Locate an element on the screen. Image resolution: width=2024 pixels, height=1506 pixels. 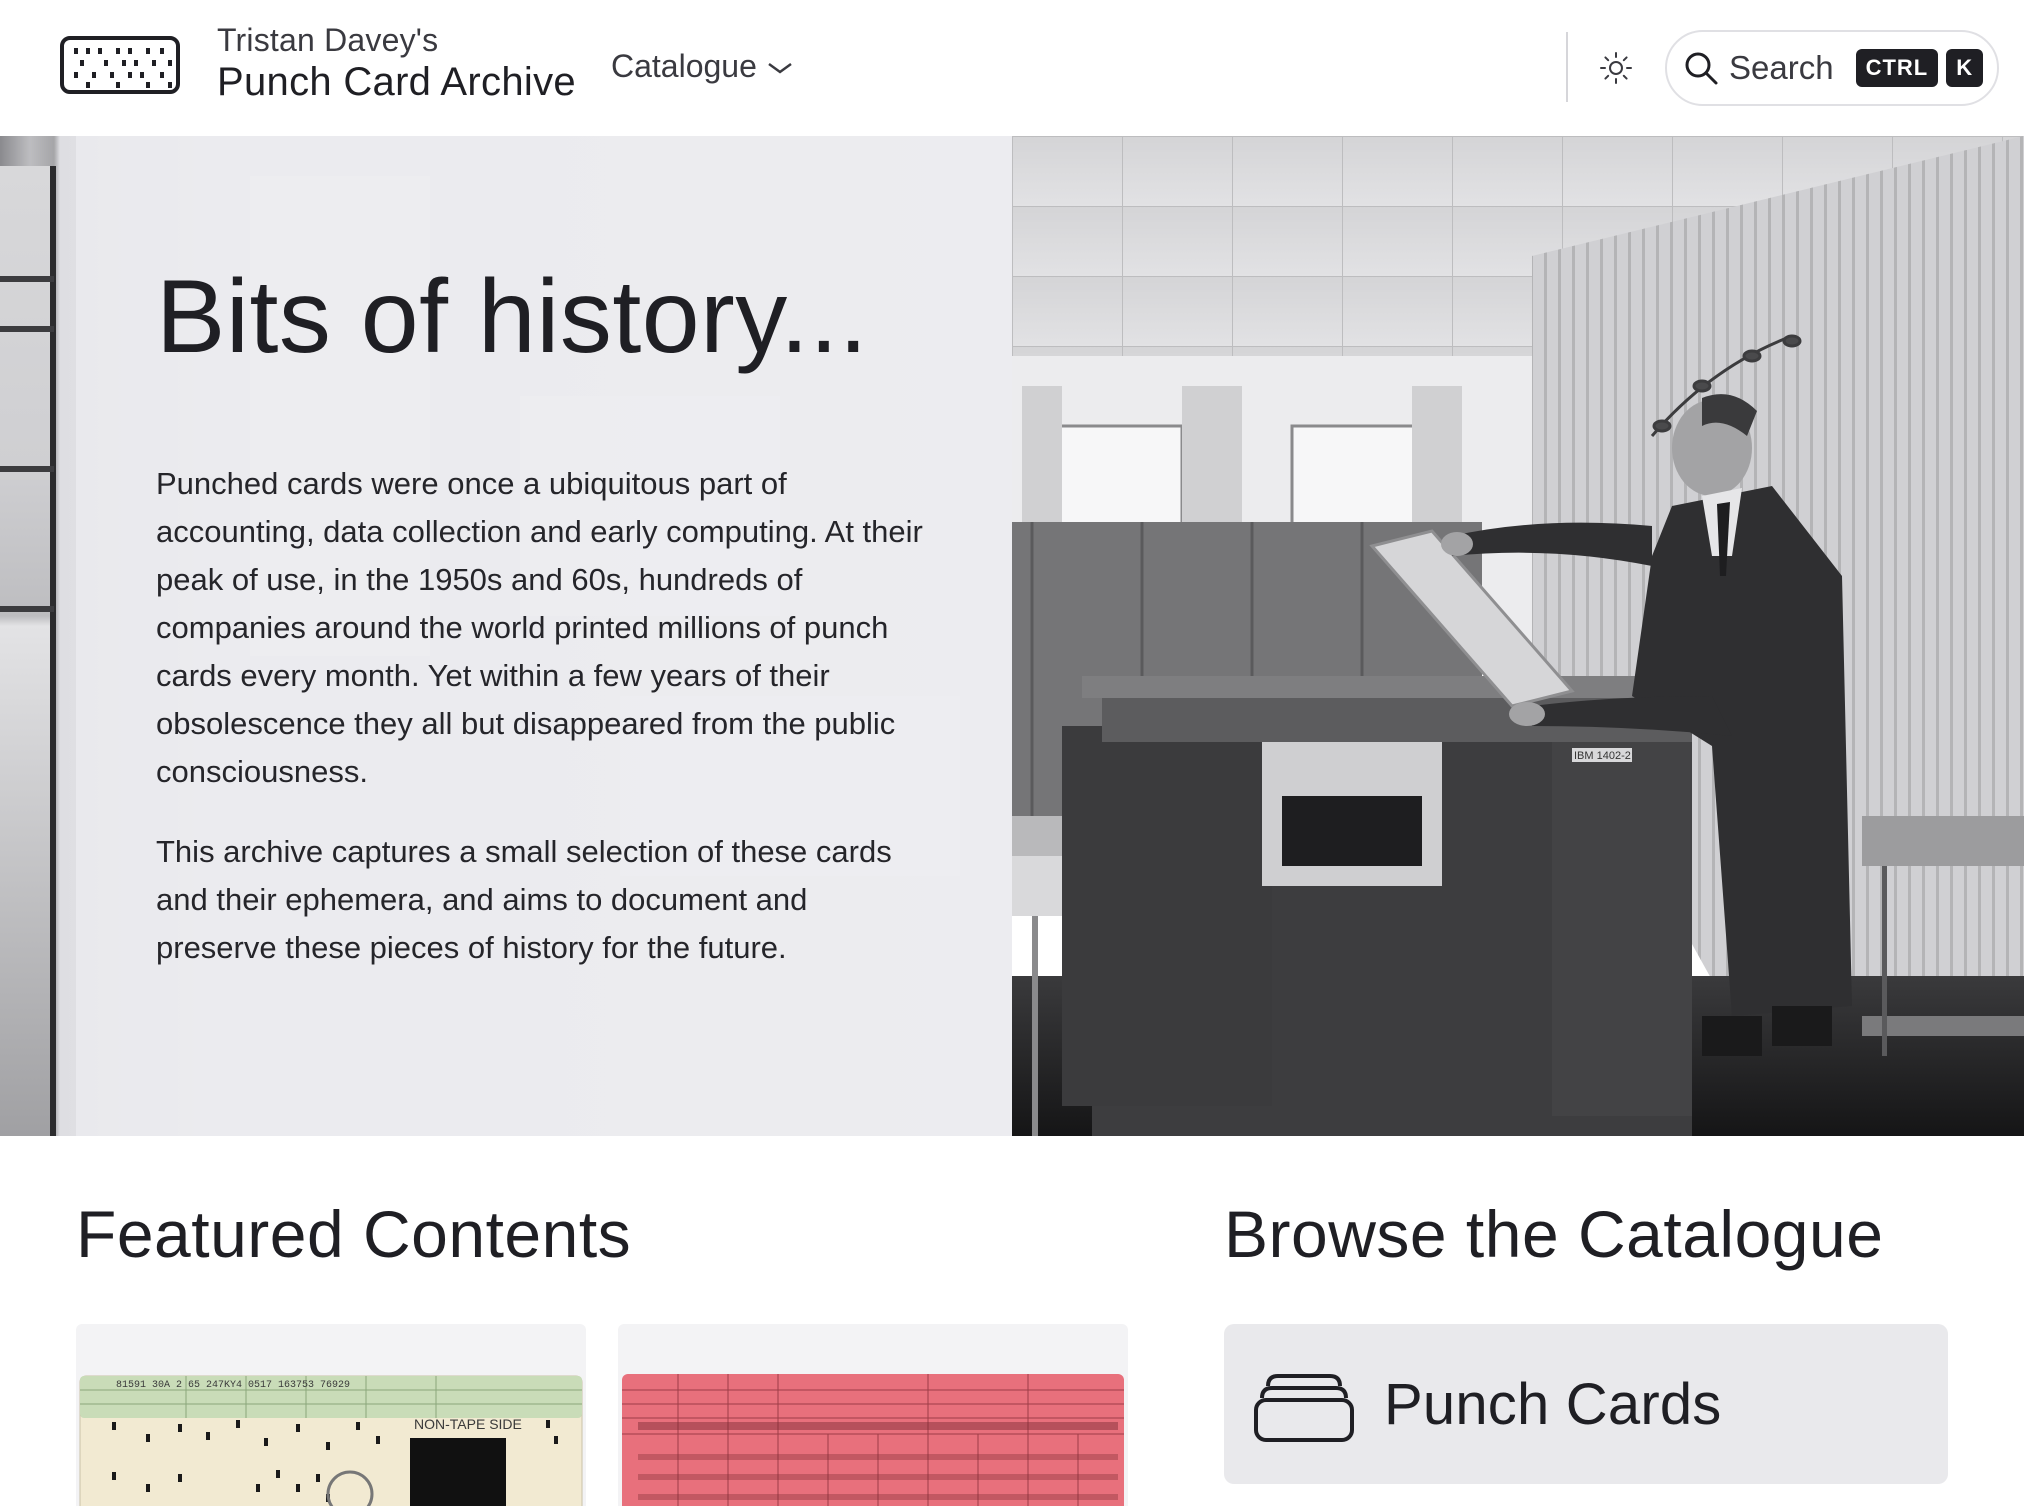
browse-punch-cards-label: Punch Cards is located at coordinates (1553, 1404).